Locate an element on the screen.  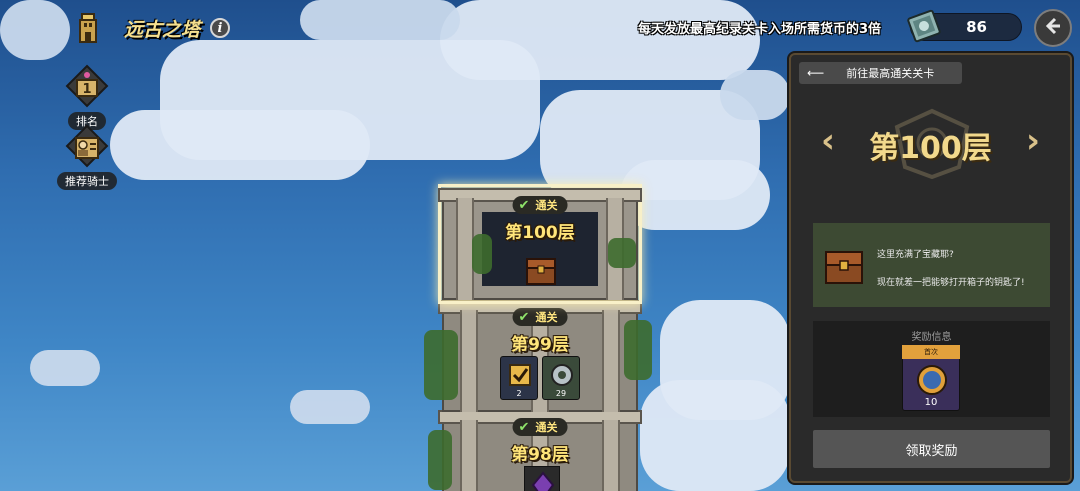
first-clear-tag: 首次 is located at coordinates (931, 352).